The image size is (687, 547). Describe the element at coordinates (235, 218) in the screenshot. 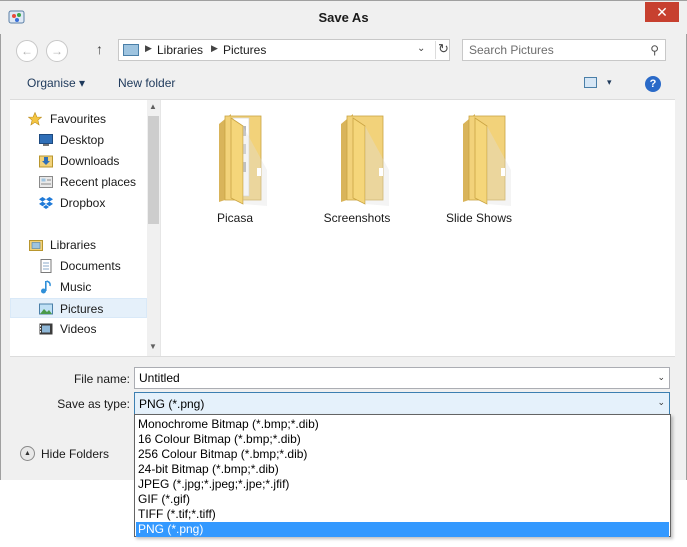

I see `folder-name: Picasa` at that location.